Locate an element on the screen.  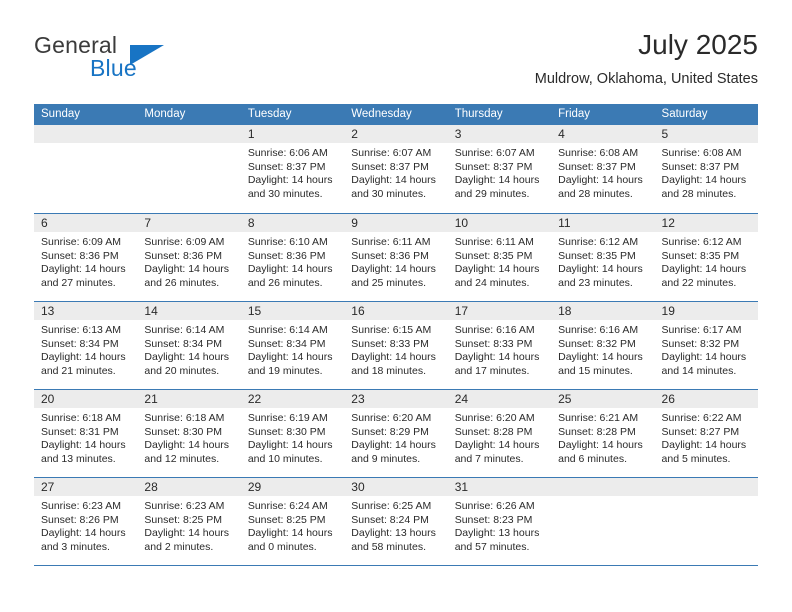
day-number: 19 is located at coordinates (668, 311).